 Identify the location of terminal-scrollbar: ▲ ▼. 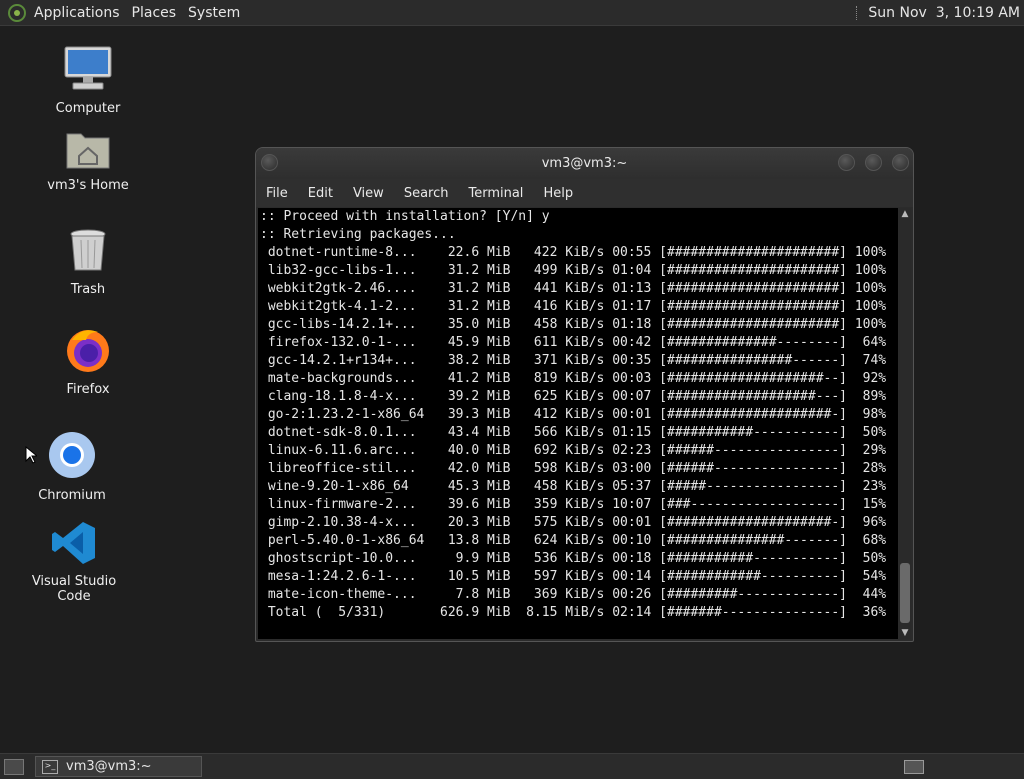
(905, 423).